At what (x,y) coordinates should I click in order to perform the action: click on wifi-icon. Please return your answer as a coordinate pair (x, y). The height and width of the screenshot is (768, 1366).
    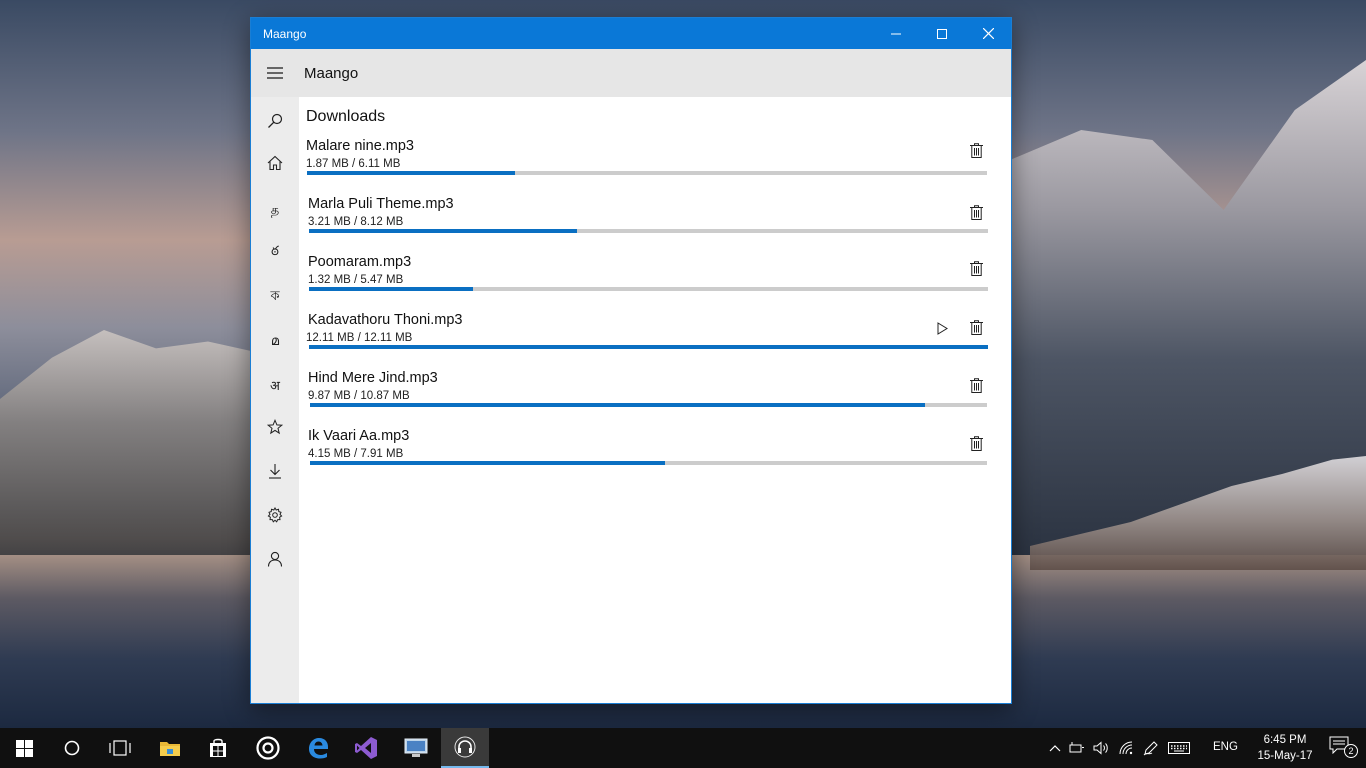
    Looking at the image, I should click on (1126, 748).